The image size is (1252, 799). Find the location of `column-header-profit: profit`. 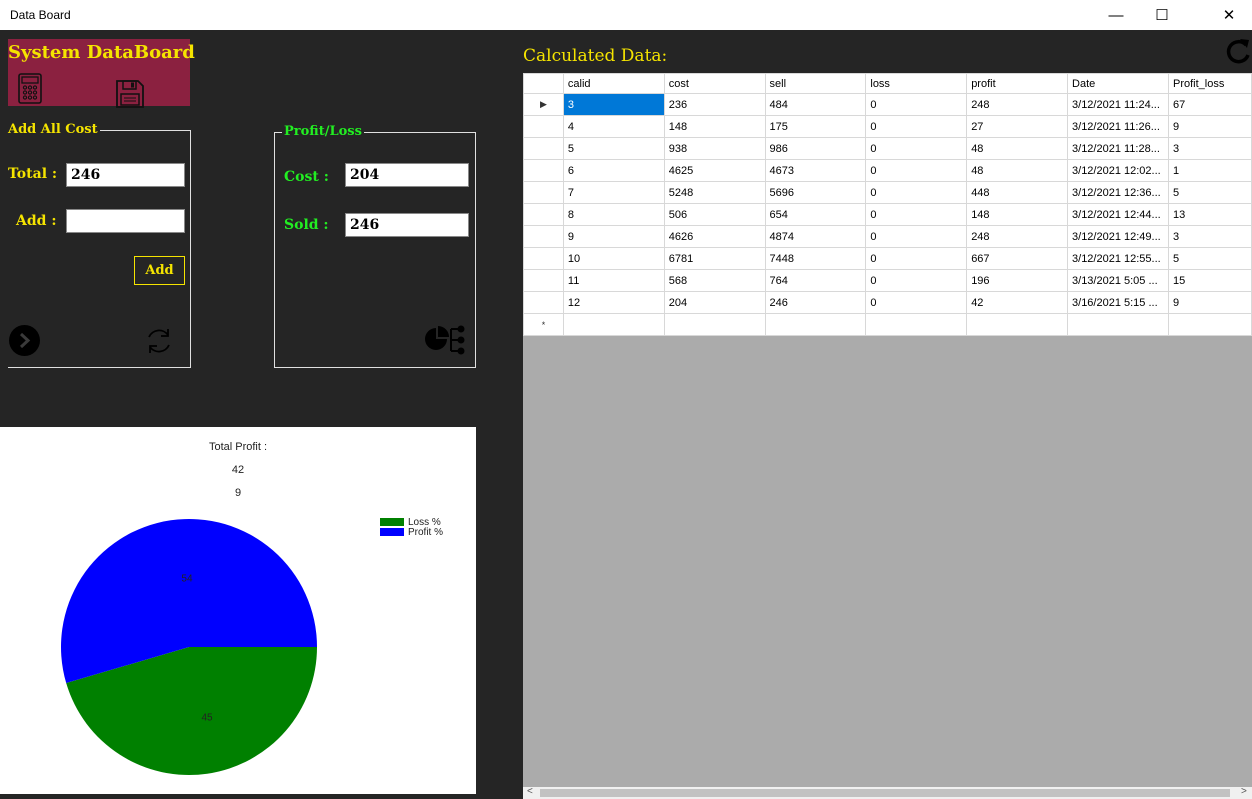

column-header-profit: profit is located at coordinates (1017, 83).